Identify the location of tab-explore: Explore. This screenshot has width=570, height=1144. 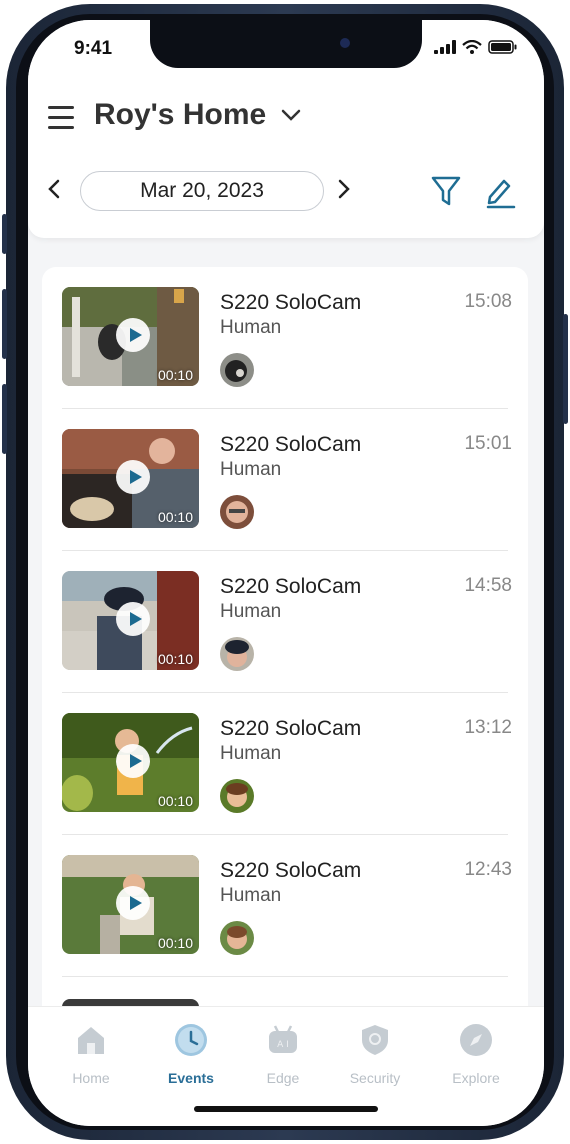
(476, 1054).